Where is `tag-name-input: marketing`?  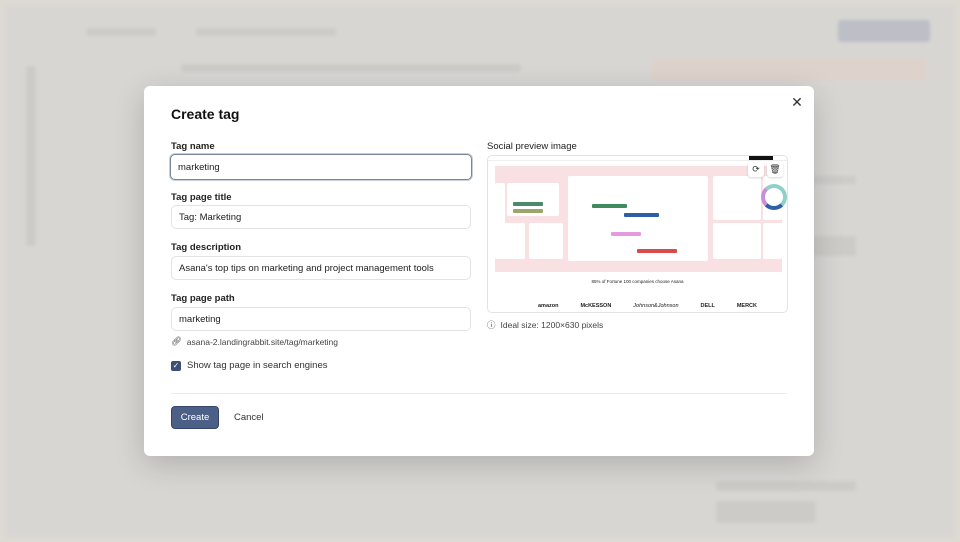 tag-name-input: marketing is located at coordinates (321, 167).